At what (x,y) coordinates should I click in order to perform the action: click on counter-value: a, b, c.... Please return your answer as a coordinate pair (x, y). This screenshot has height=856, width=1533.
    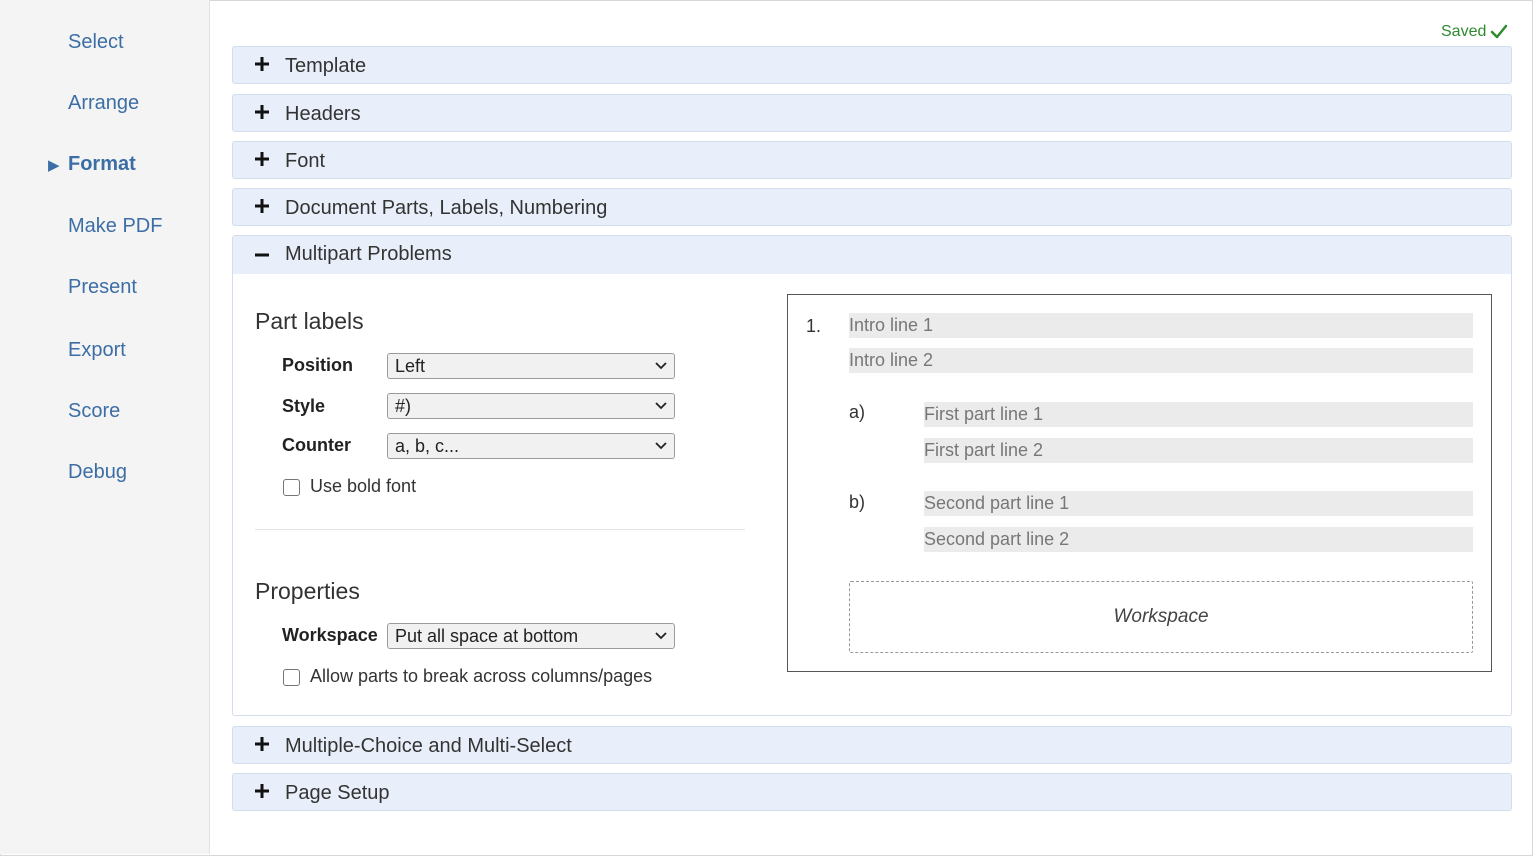
    Looking at the image, I should click on (427, 446).